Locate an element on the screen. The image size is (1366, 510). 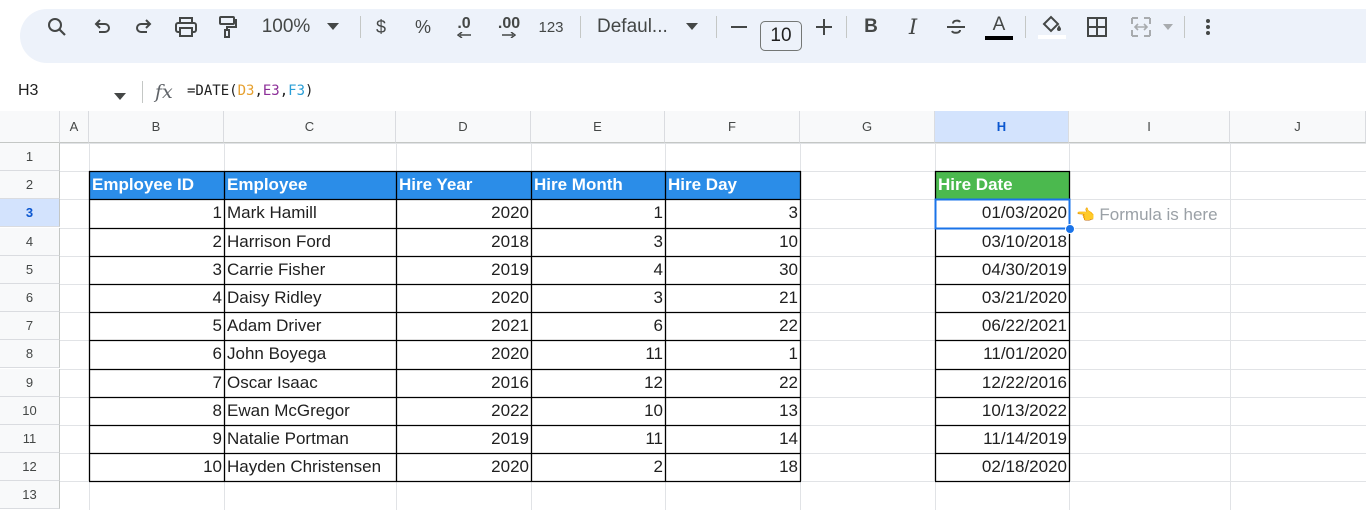
table-cell: 2018 is located at coordinates (464, 242).